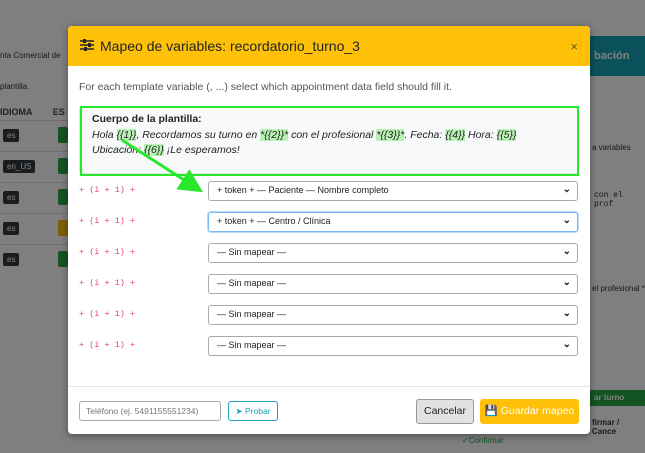  I want to click on template-variable: *{{3}}*, so click(390, 135).